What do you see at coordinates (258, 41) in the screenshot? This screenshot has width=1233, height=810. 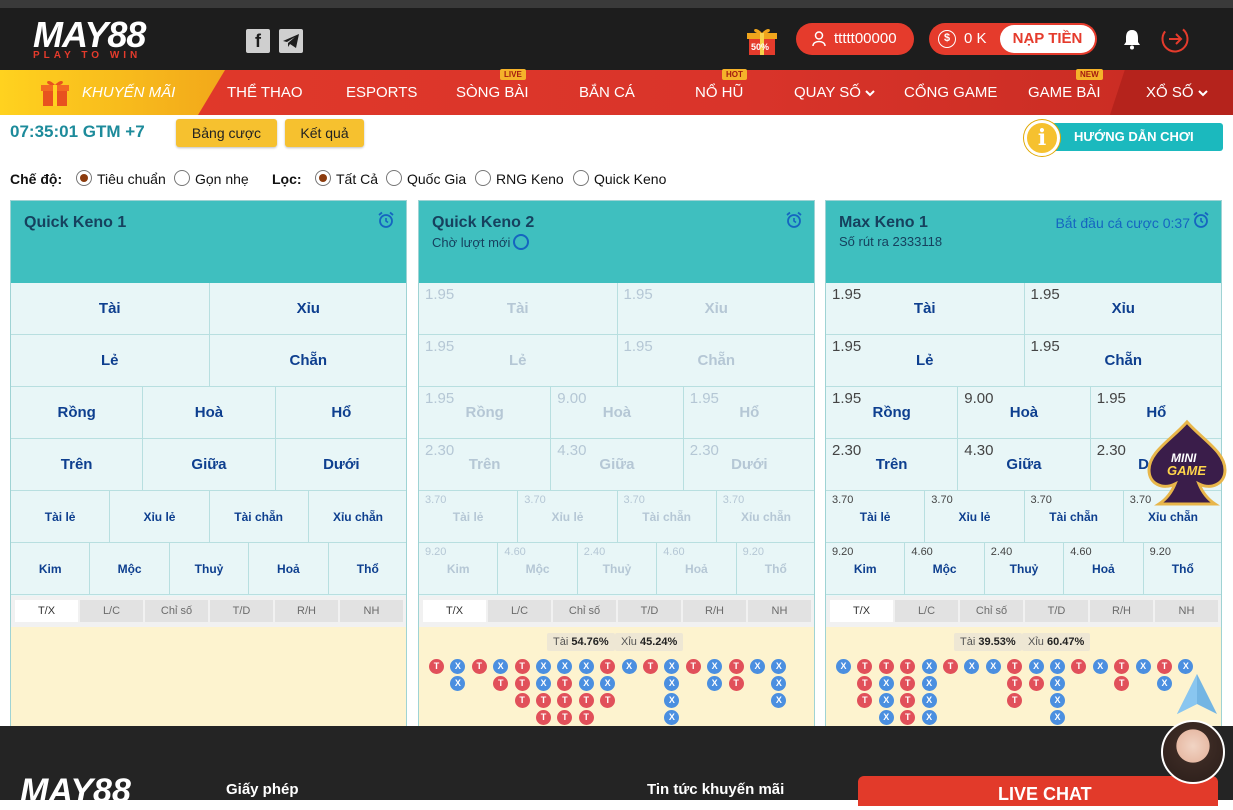 I see `facebook-icon: f` at bounding box center [258, 41].